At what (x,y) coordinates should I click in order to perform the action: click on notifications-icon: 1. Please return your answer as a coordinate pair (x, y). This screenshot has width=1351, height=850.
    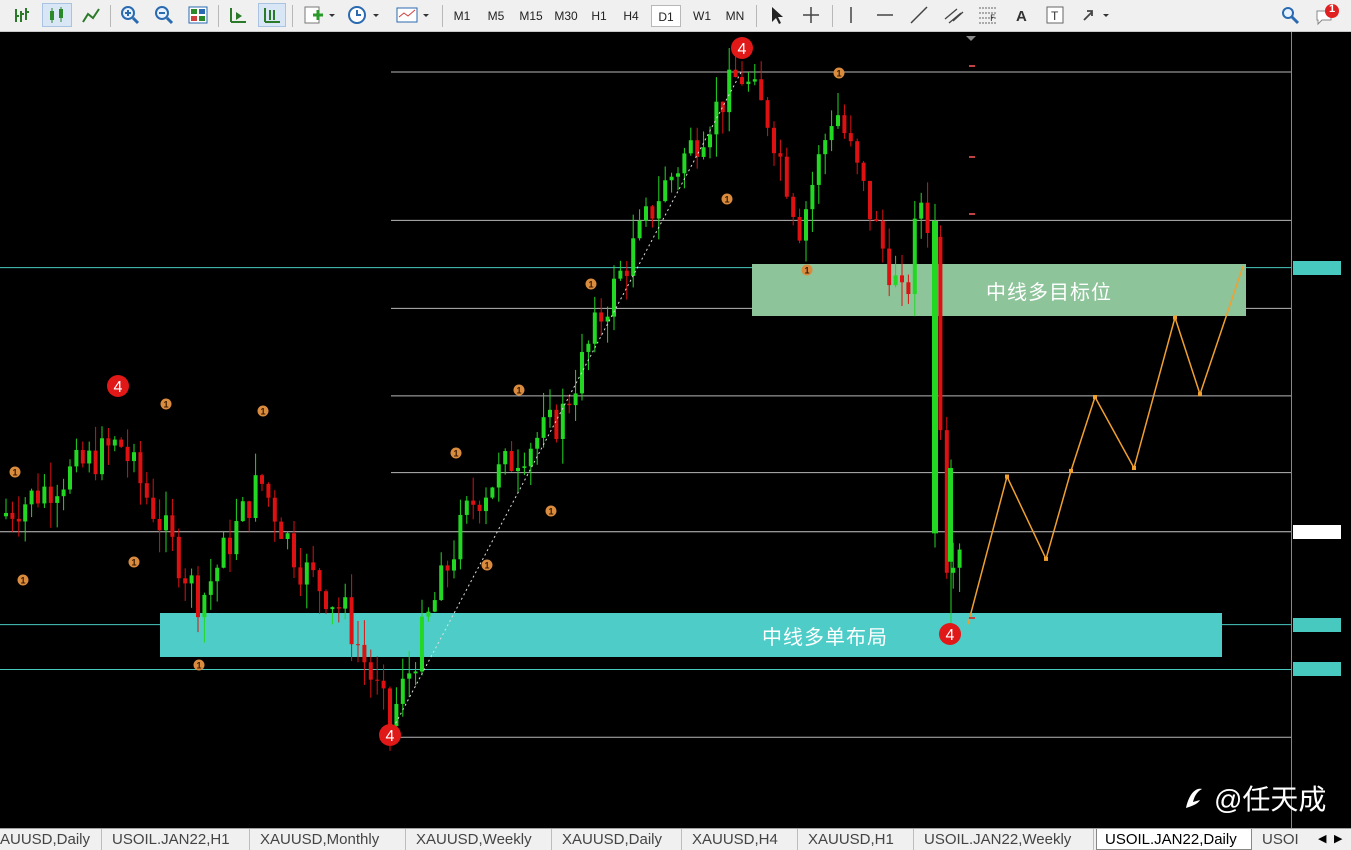
    Looking at the image, I should click on (1327, 15).